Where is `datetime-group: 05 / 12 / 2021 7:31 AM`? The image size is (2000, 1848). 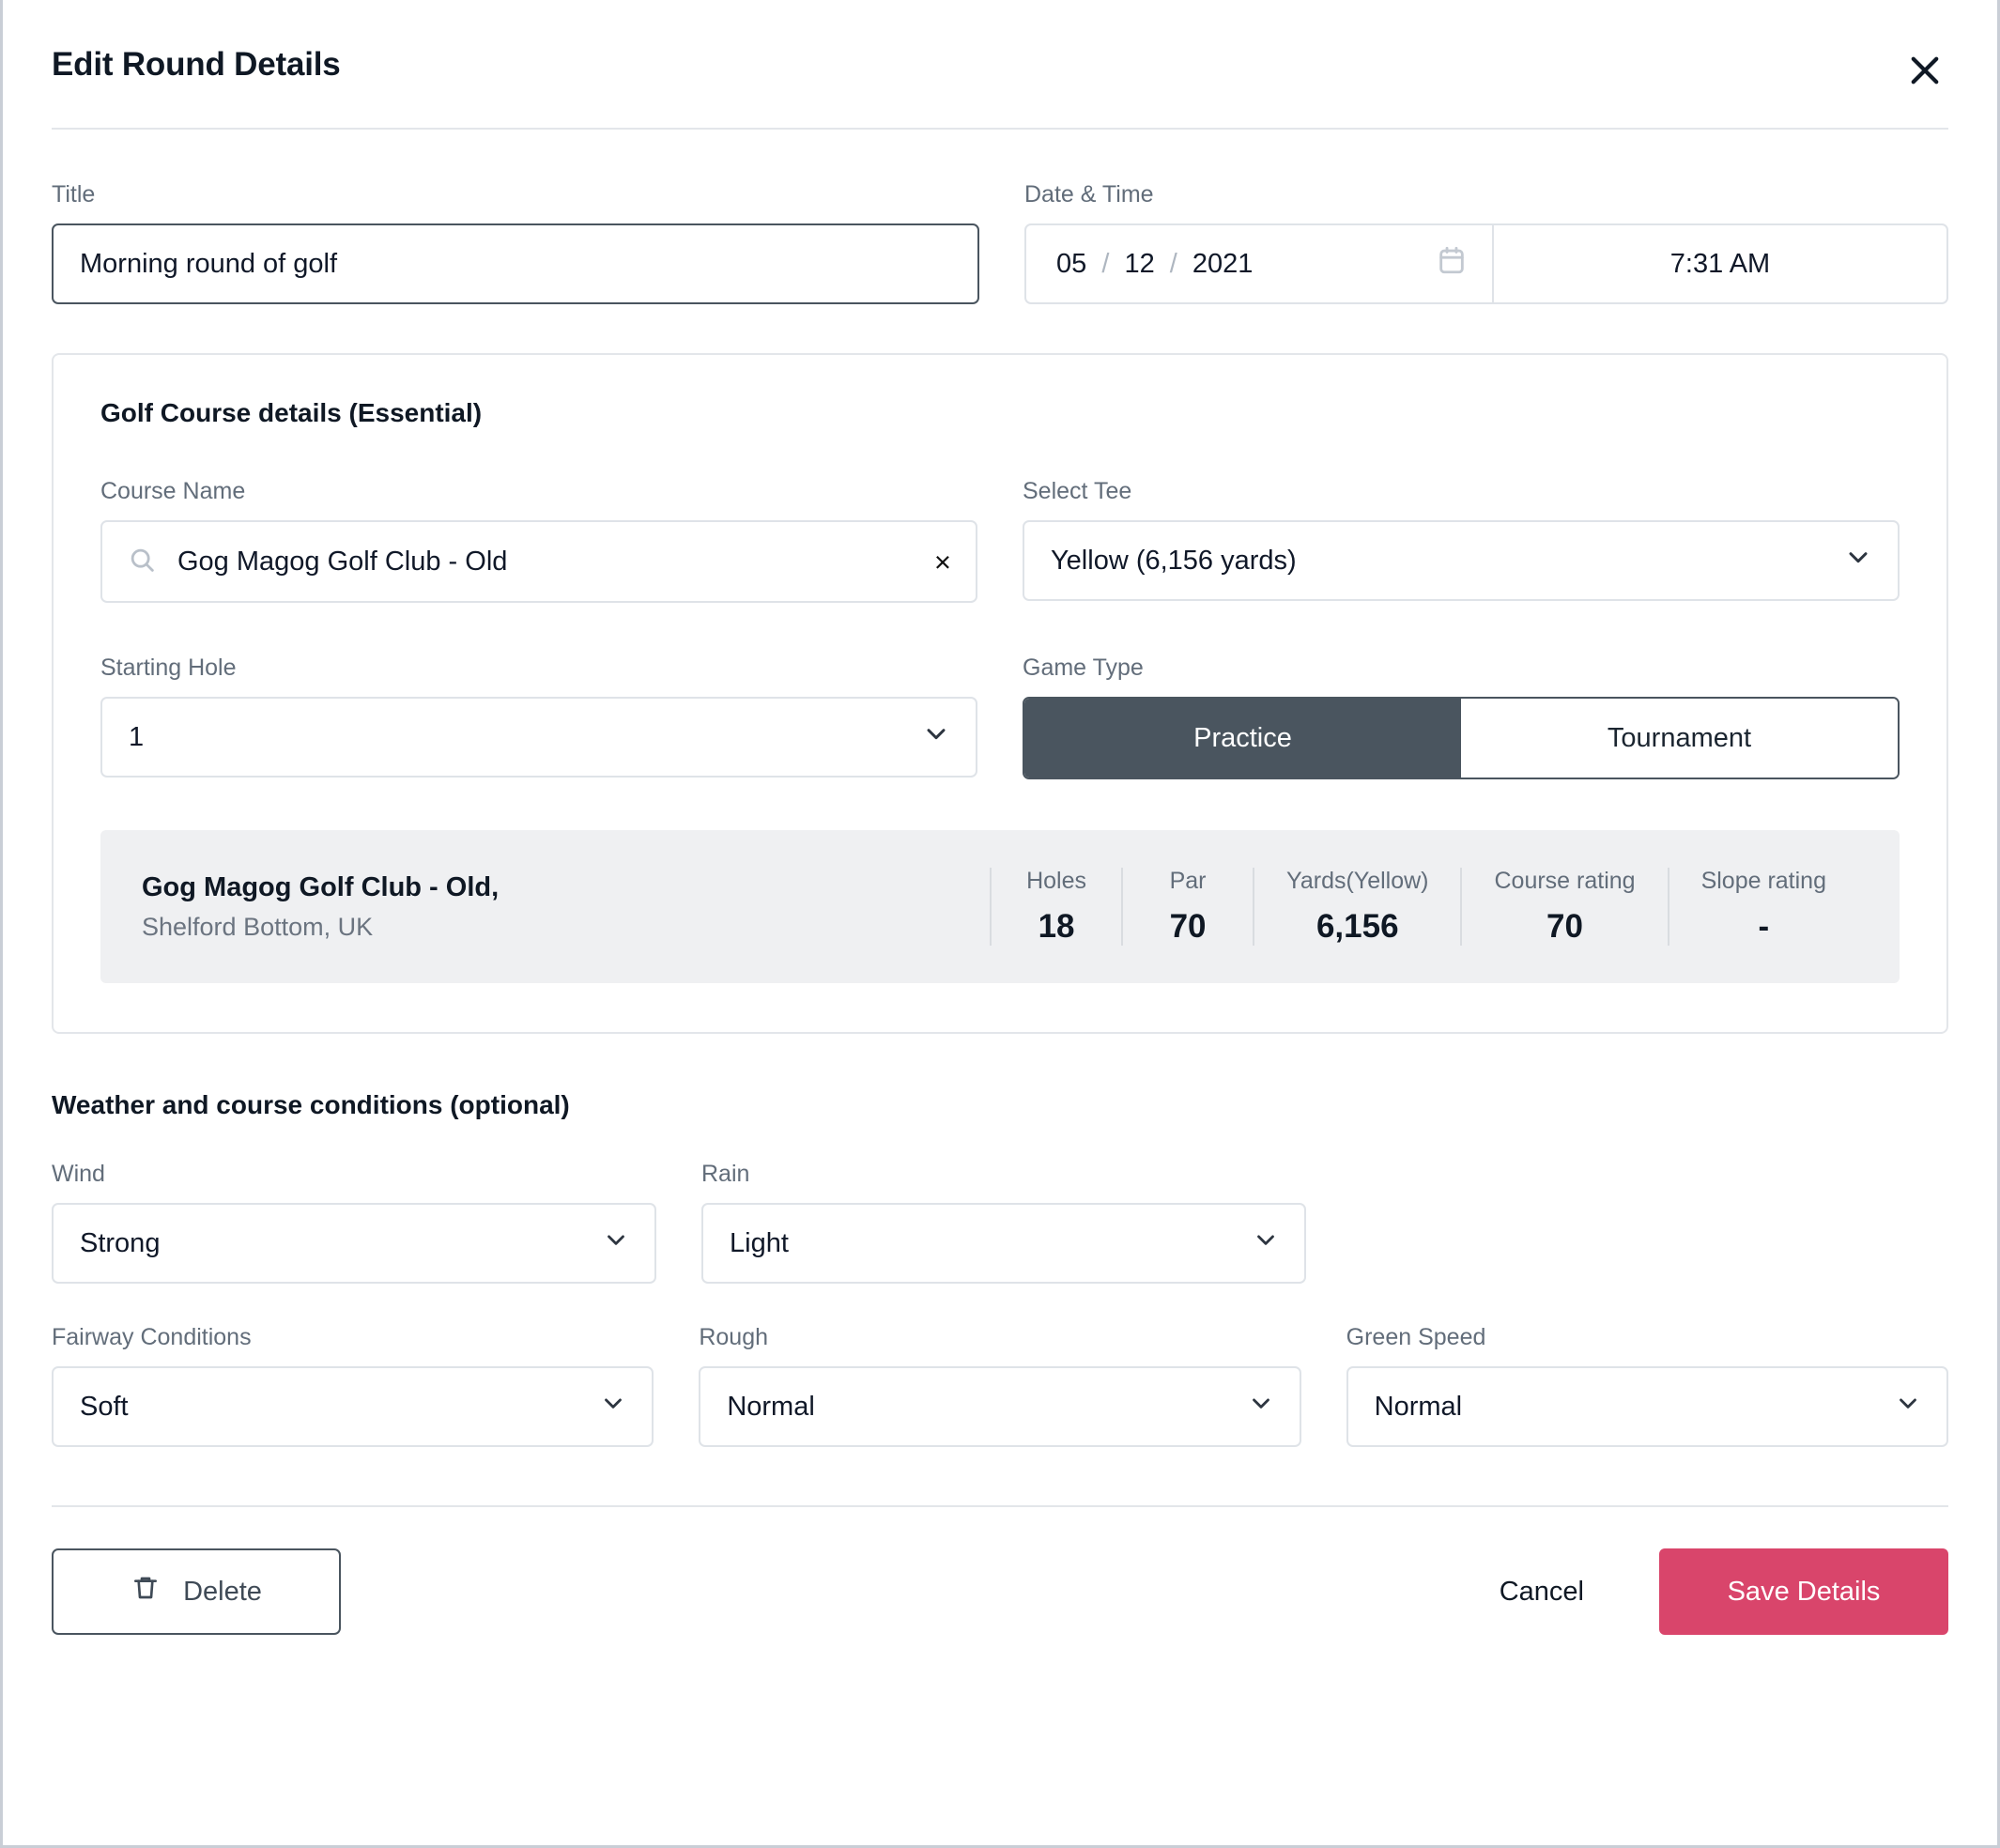 datetime-group: 05 / 12 / 2021 7:31 AM is located at coordinates (1486, 263).